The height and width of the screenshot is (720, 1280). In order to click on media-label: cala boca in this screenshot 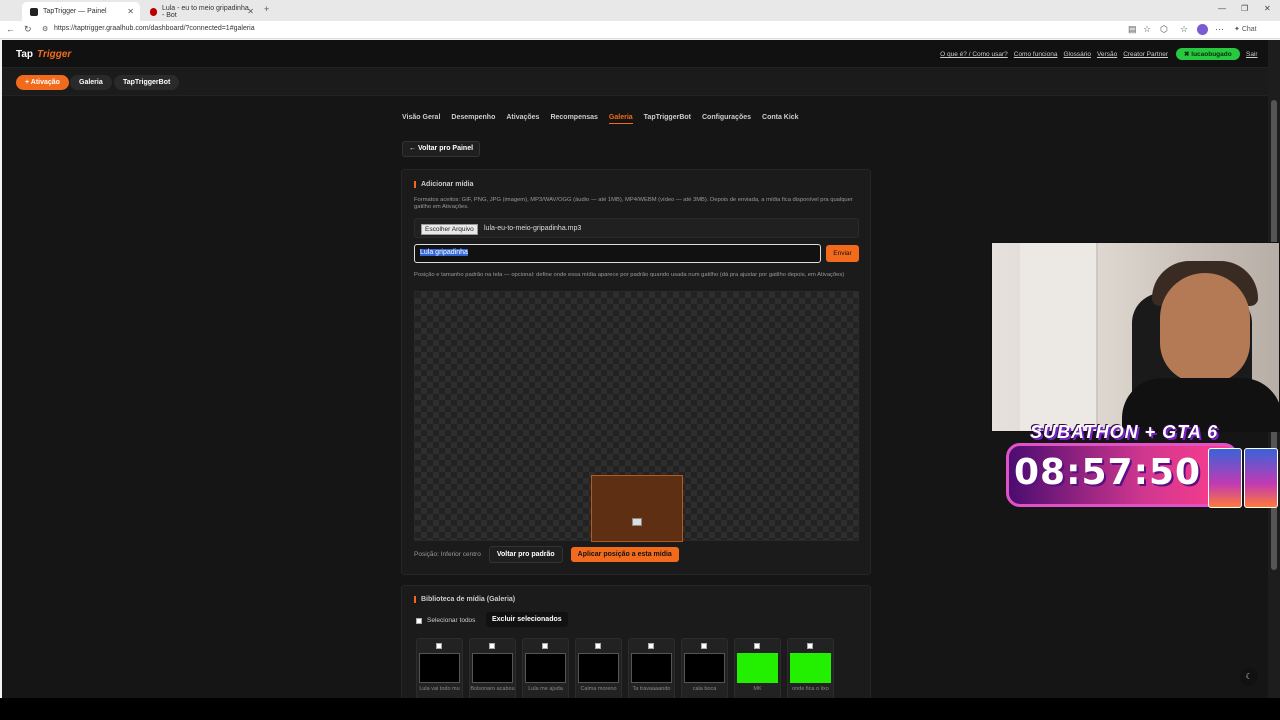, I will do `click(704, 689)`.